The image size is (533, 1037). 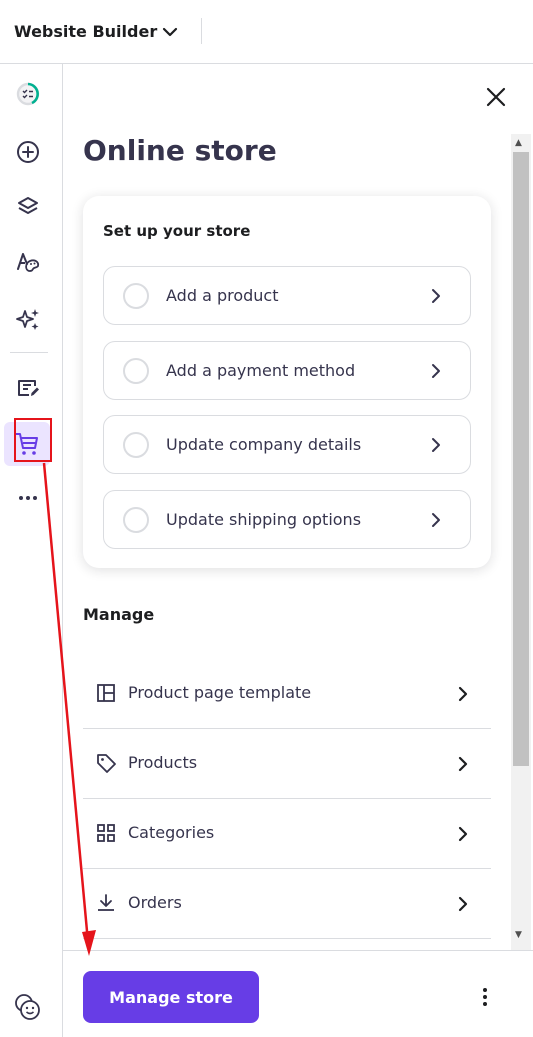 I want to click on close-icon, so click(x=496, y=97).